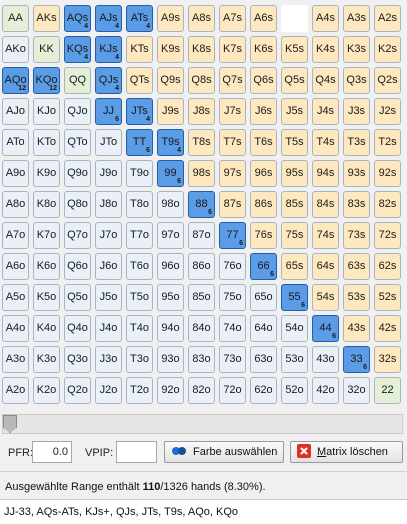  Describe the element at coordinates (263, 266) in the screenshot. I see `hand-cell-66: 66 6` at that location.